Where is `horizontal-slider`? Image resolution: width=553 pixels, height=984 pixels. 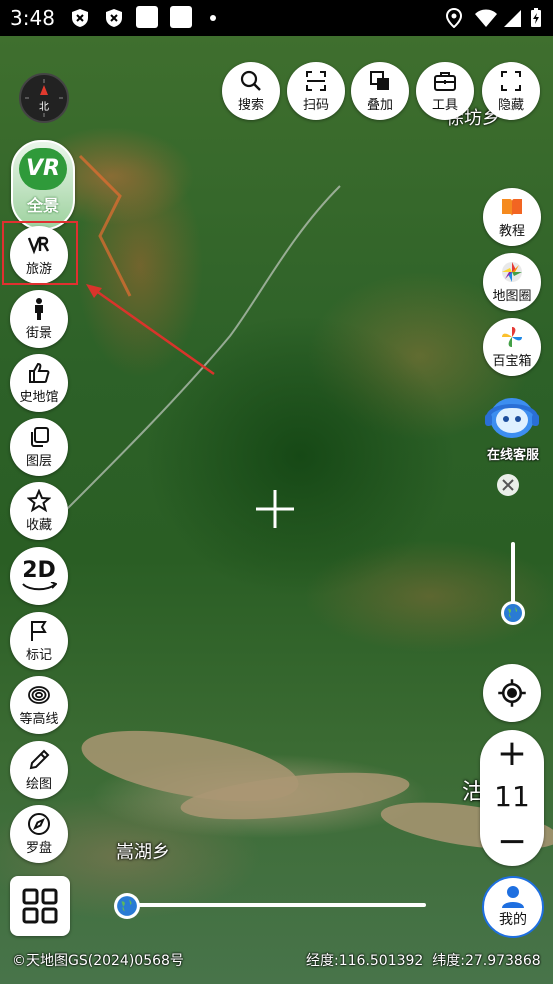 horizontal-slider is located at coordinates (274, 905).